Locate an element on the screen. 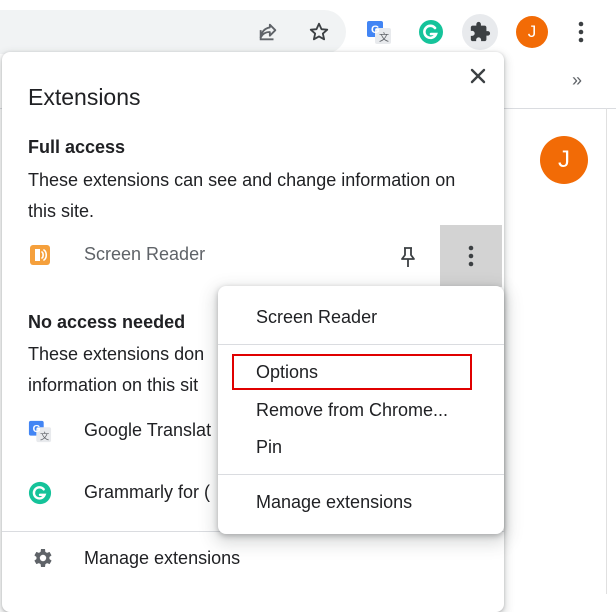 The width and height of the screenshot is (616, 612). avatar: J is located at coordinates (532, 32).